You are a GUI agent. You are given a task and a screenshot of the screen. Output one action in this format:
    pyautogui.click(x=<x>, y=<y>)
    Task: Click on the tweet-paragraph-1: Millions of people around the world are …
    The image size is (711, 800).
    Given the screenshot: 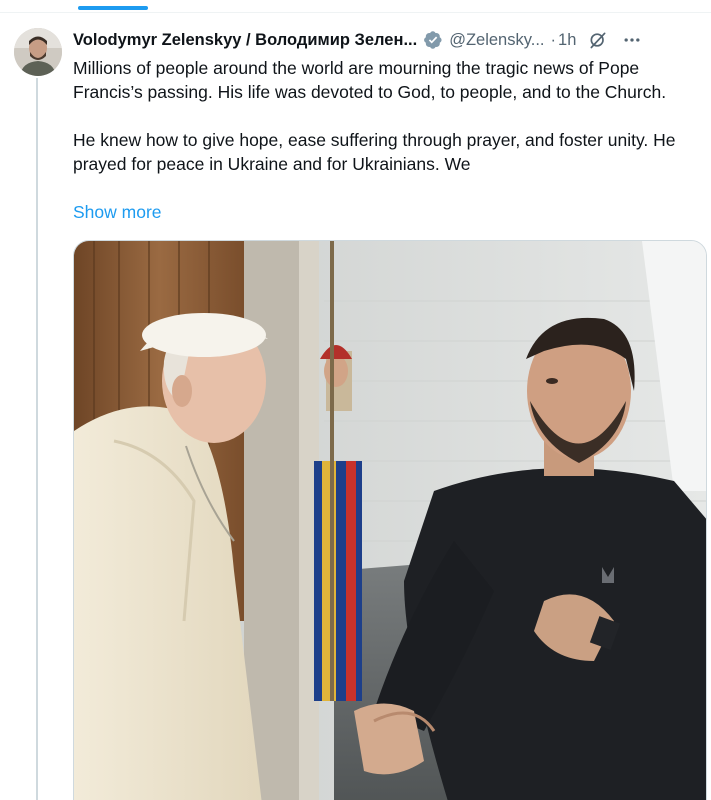 What is the action you would take?
    pyautogui.click(x=370, y=80)
    